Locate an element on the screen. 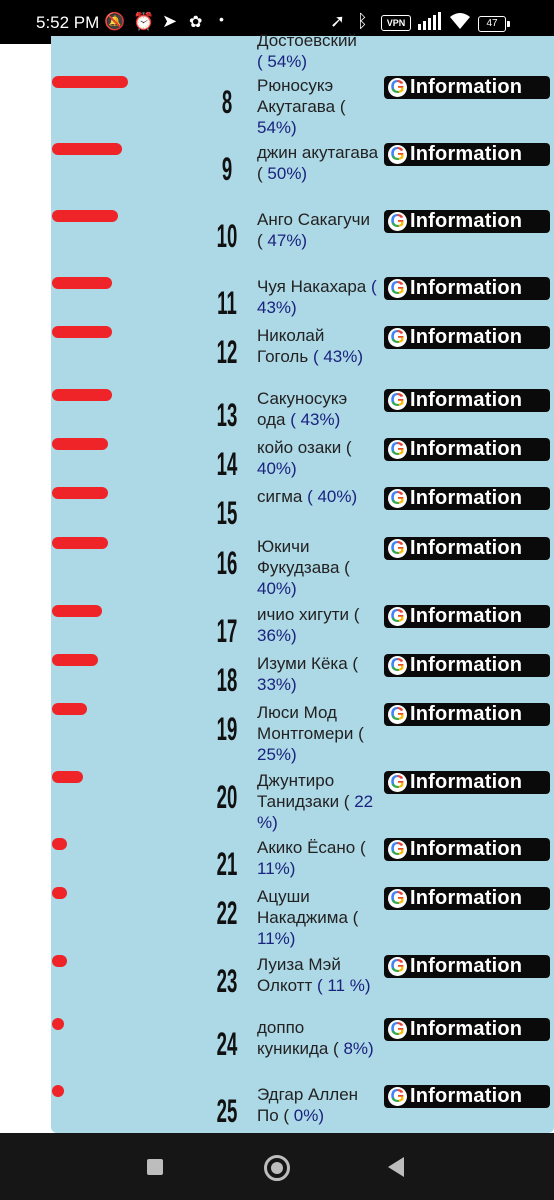 The height and width of the screenshot is (1200, 554). rank-number: 22 is located at coordinates (227, 913).